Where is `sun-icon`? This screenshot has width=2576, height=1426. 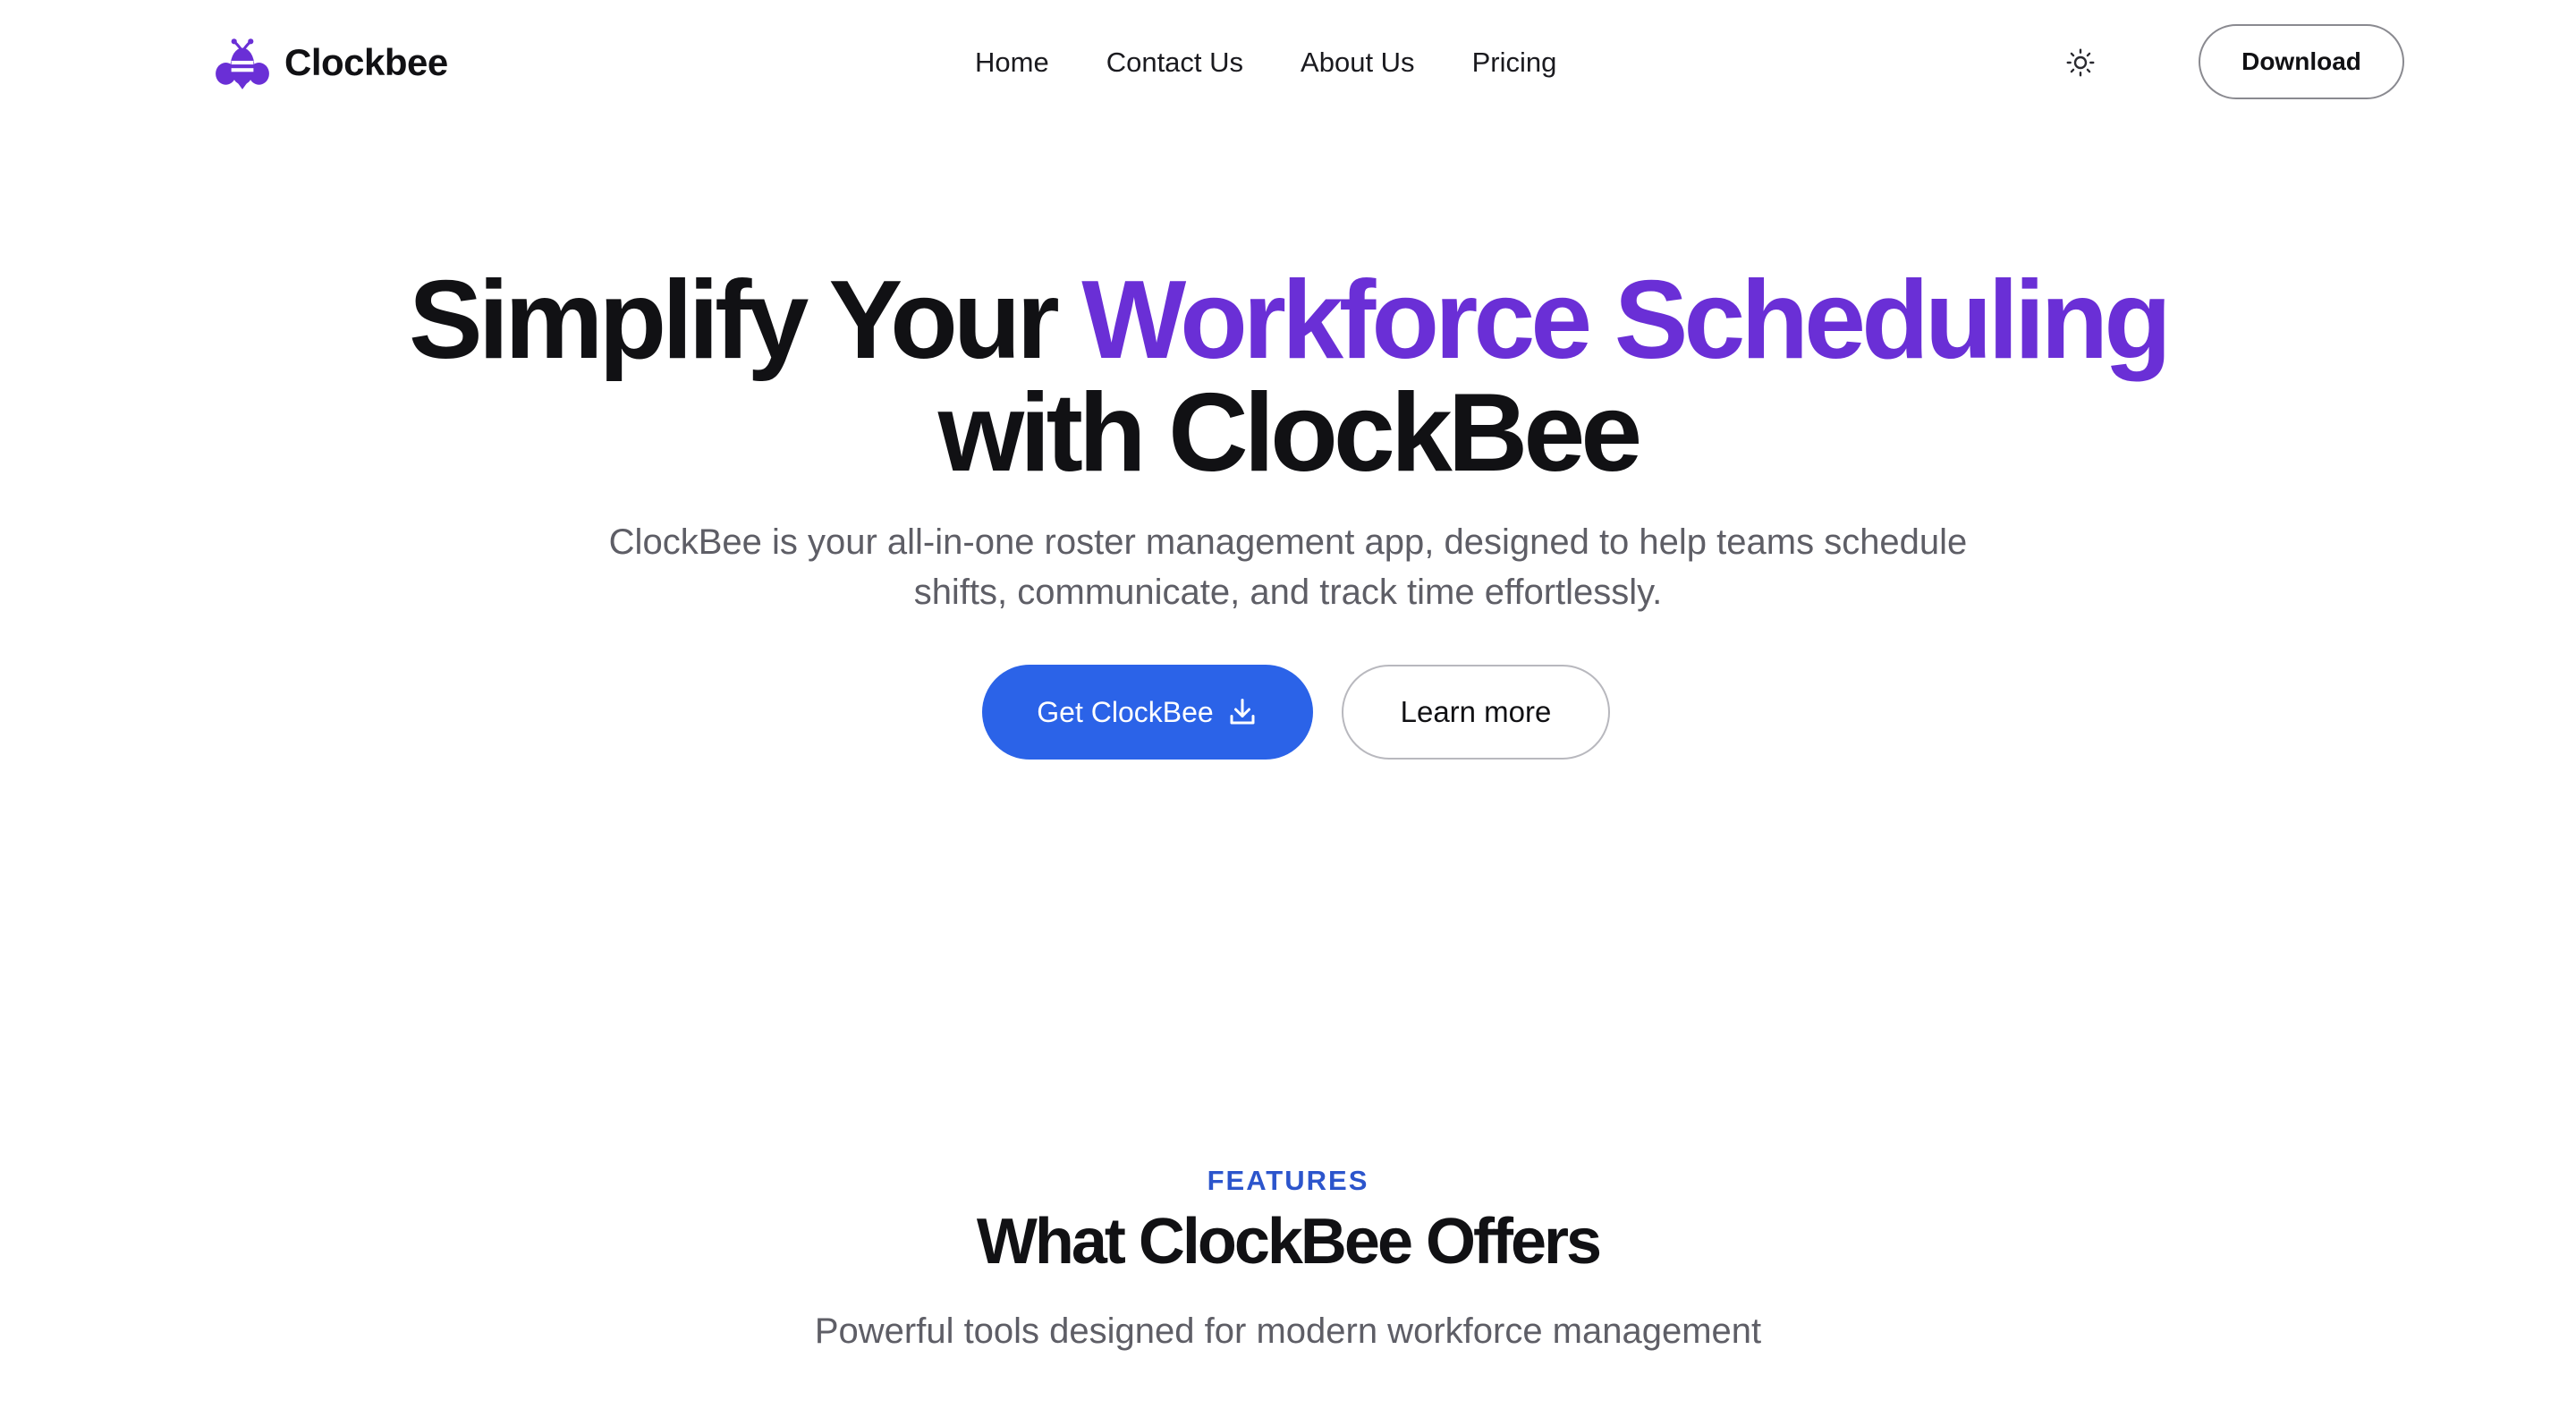
sun-icon is located at coordinates (2080, 63).